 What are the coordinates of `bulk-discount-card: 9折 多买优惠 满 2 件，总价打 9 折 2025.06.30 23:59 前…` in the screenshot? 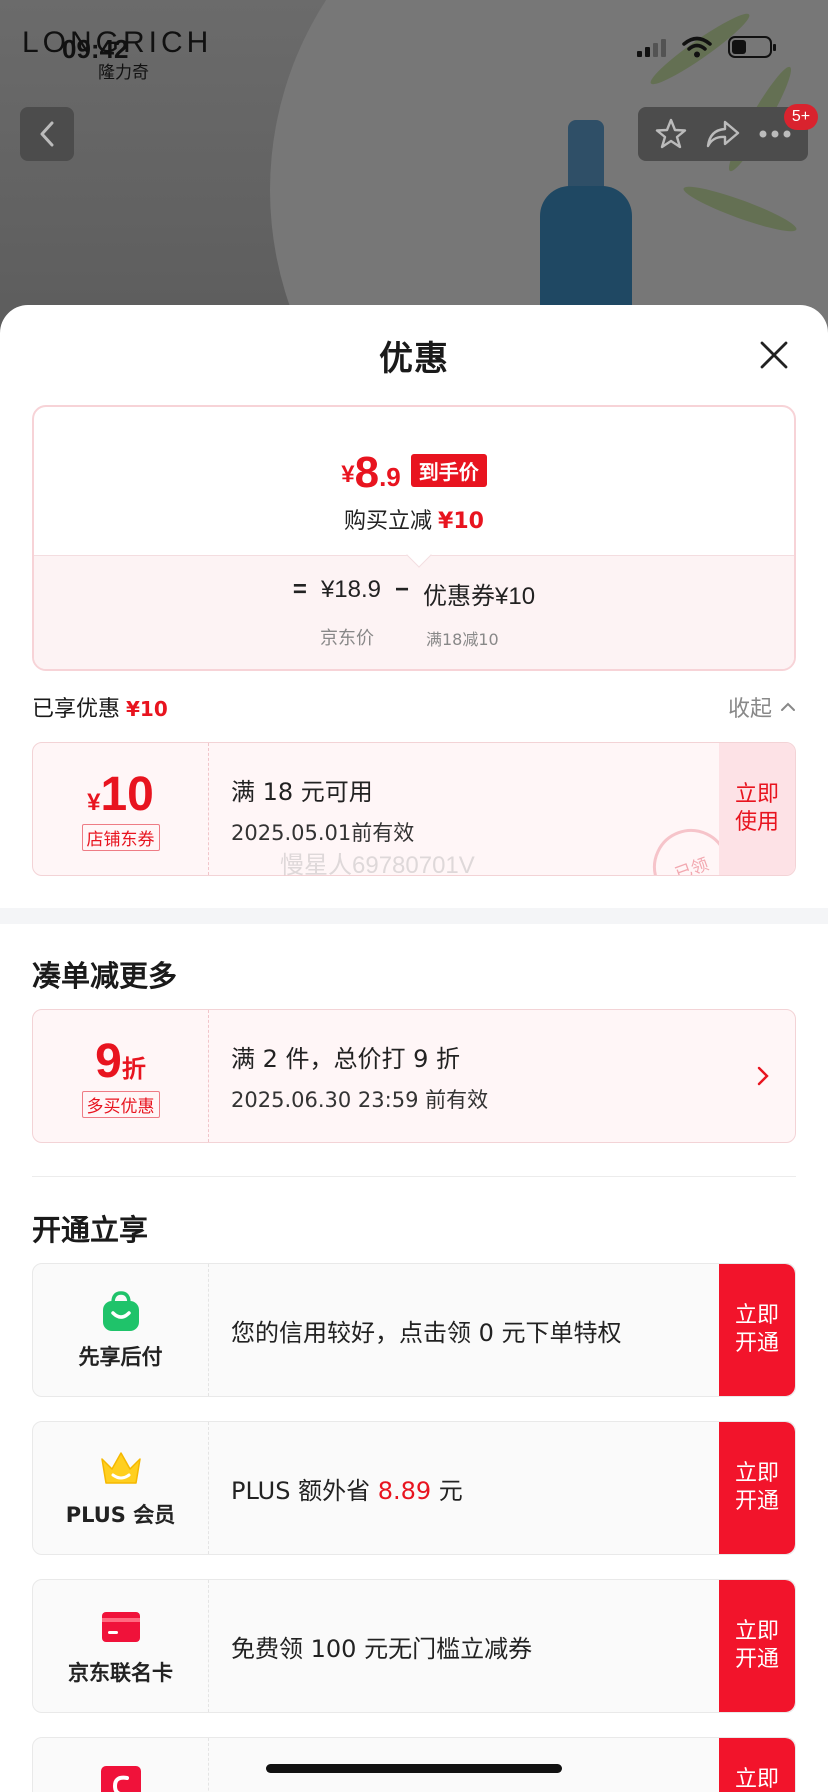 It's located at (414, 1076).